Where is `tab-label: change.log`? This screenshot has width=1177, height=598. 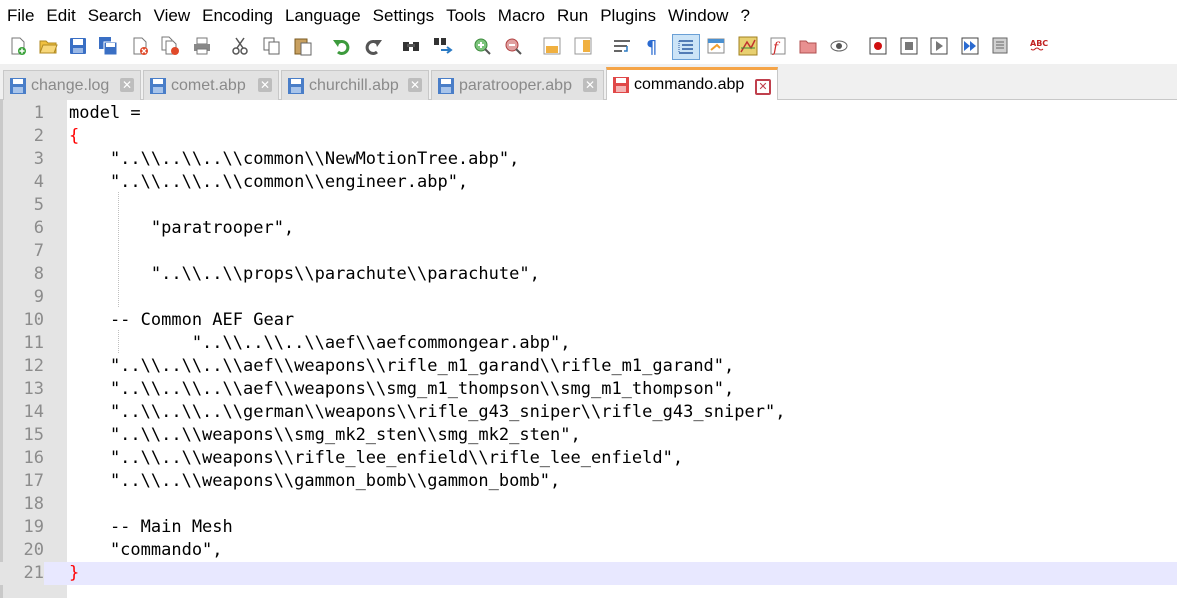
tab-label: change.log is located at coordinates (70, 85).